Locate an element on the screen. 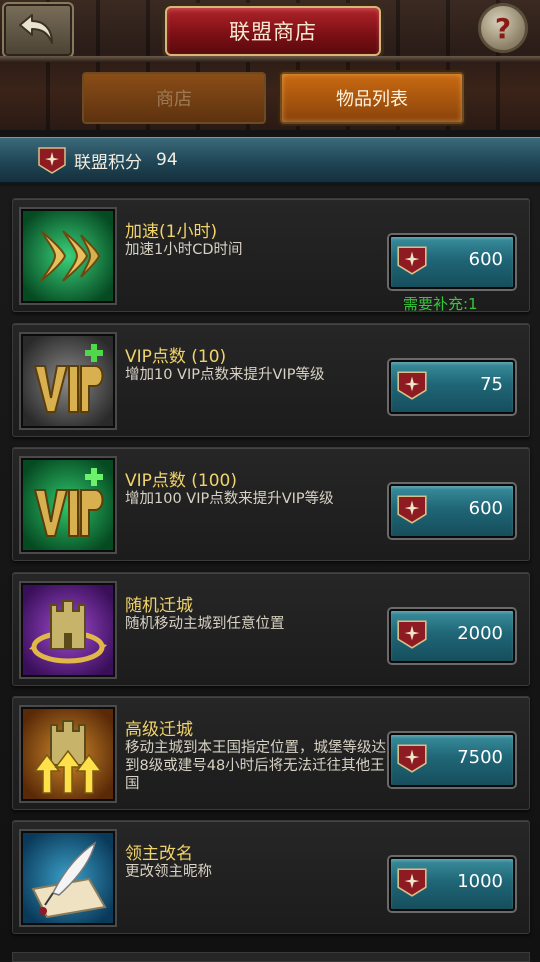  tab-shop: 商店 is located at coordinates (174, 98).